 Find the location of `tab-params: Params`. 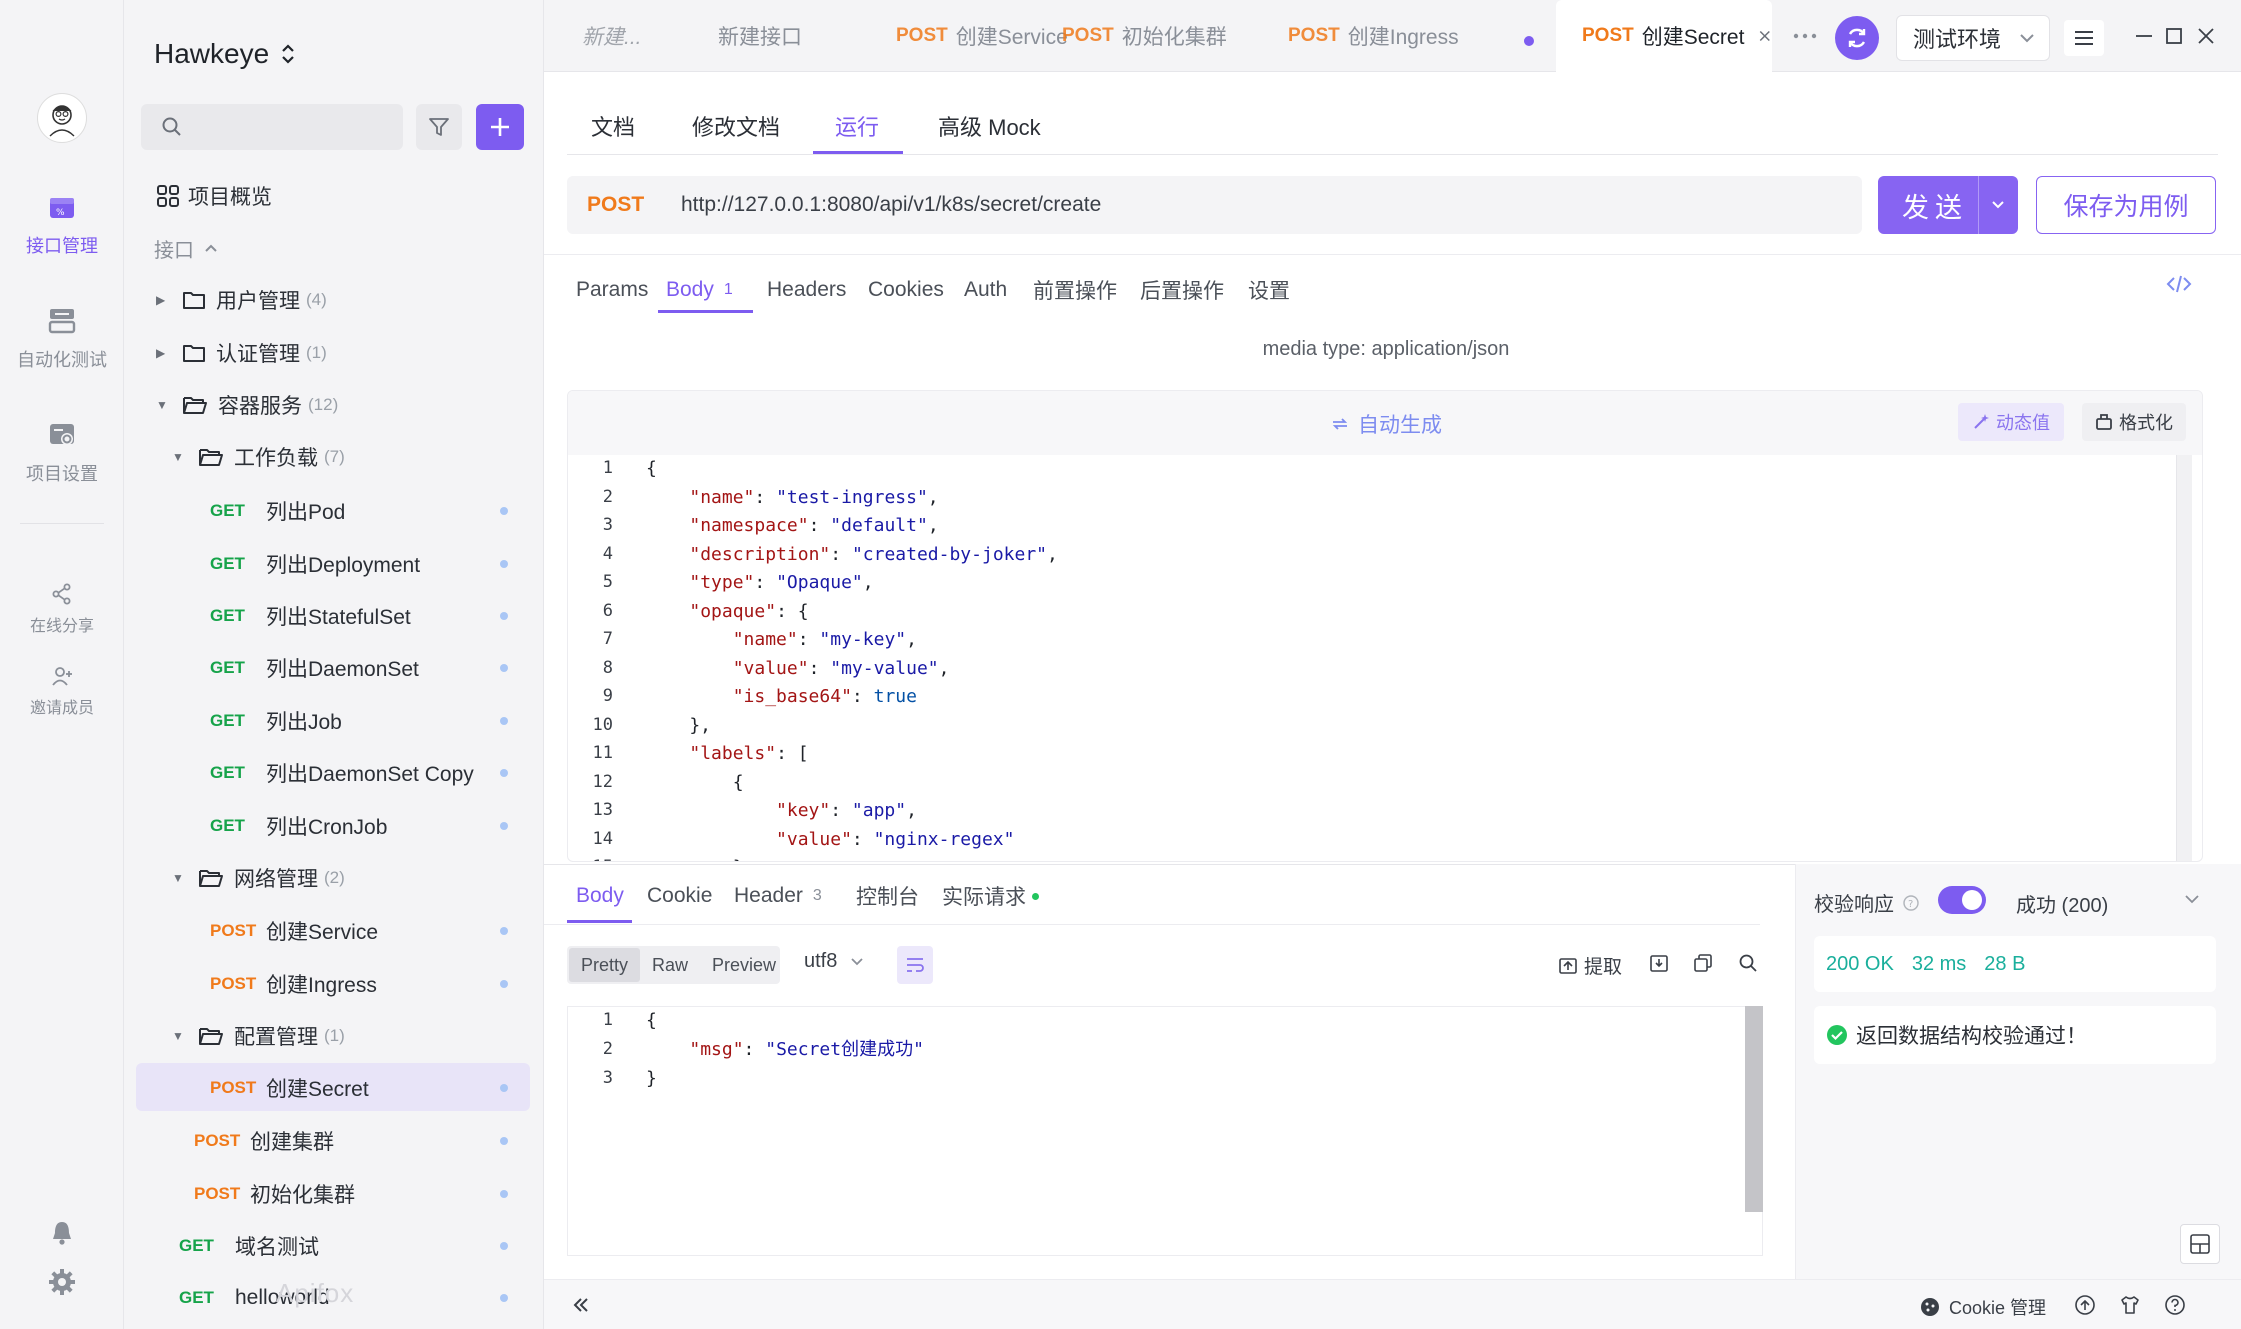

tab-params: Params is located at coordinates (612, 290).